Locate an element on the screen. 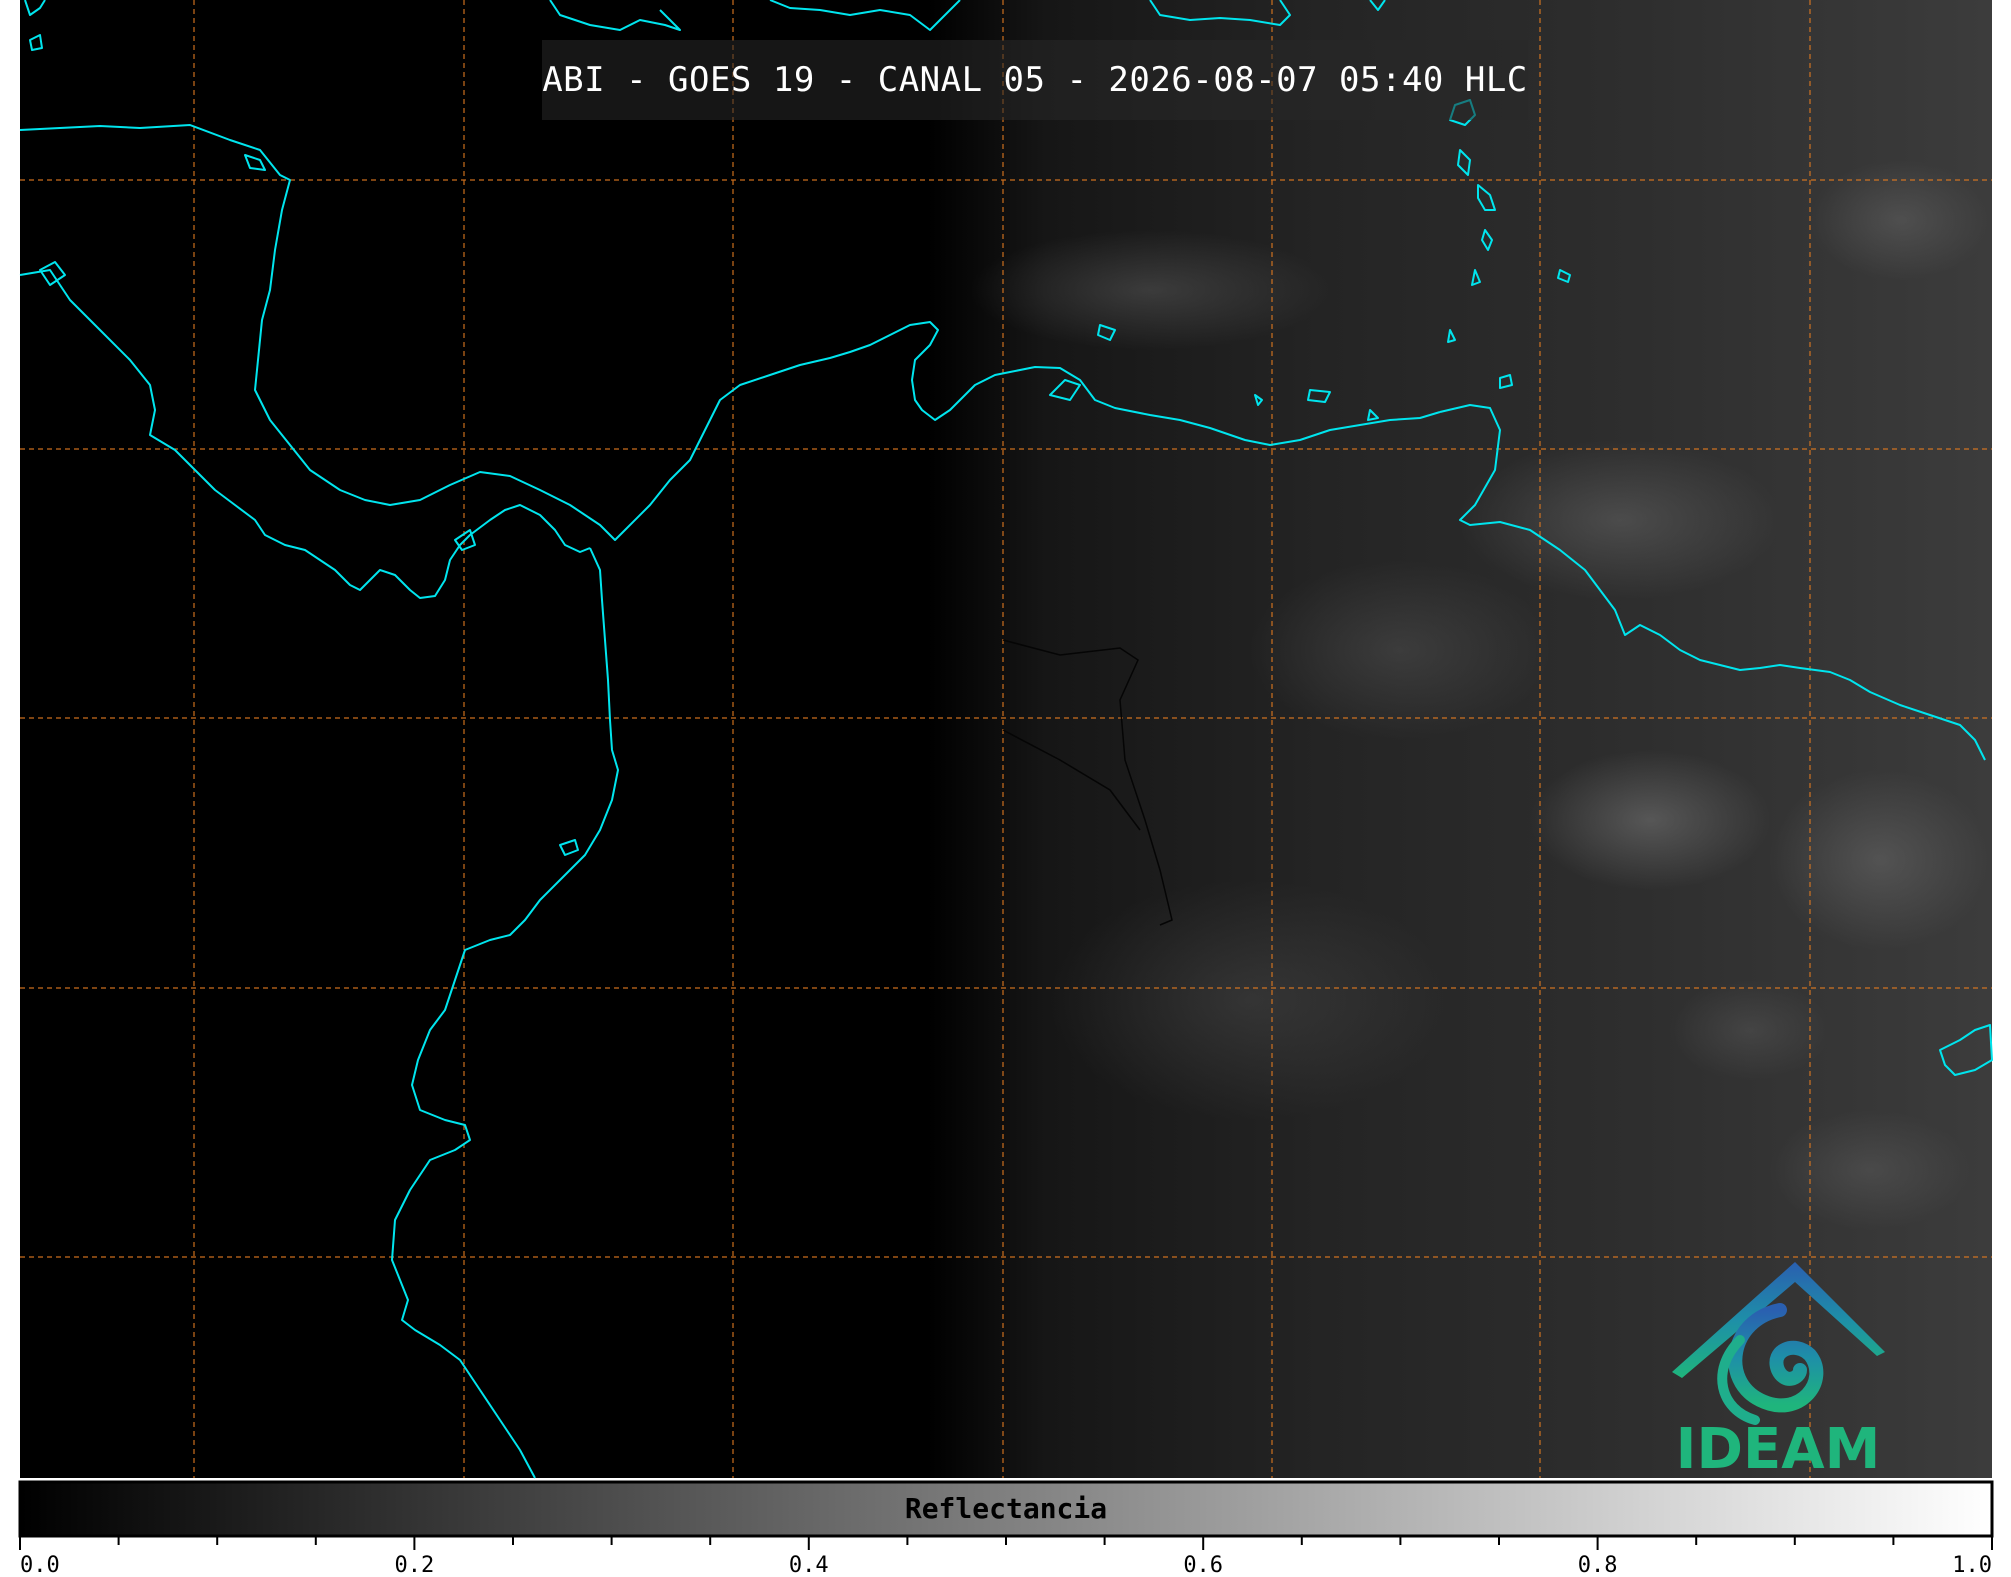  colorbar-ticks: 0.0 0.2 0.4 0.6 0.8 1.0 is located at coordinates (1006, 1556).